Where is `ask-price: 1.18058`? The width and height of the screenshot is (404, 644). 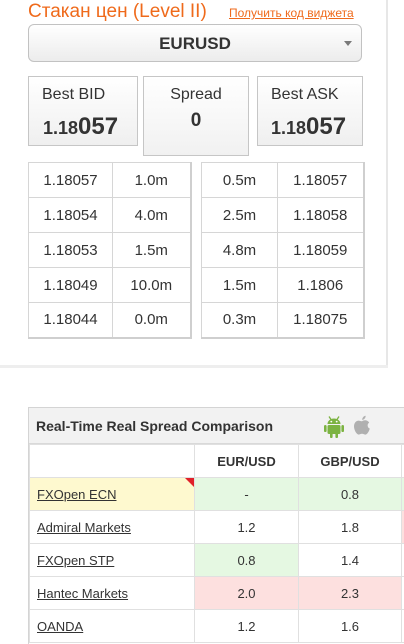
ask-price: 1.18058 is located at coordinates (320, 215).